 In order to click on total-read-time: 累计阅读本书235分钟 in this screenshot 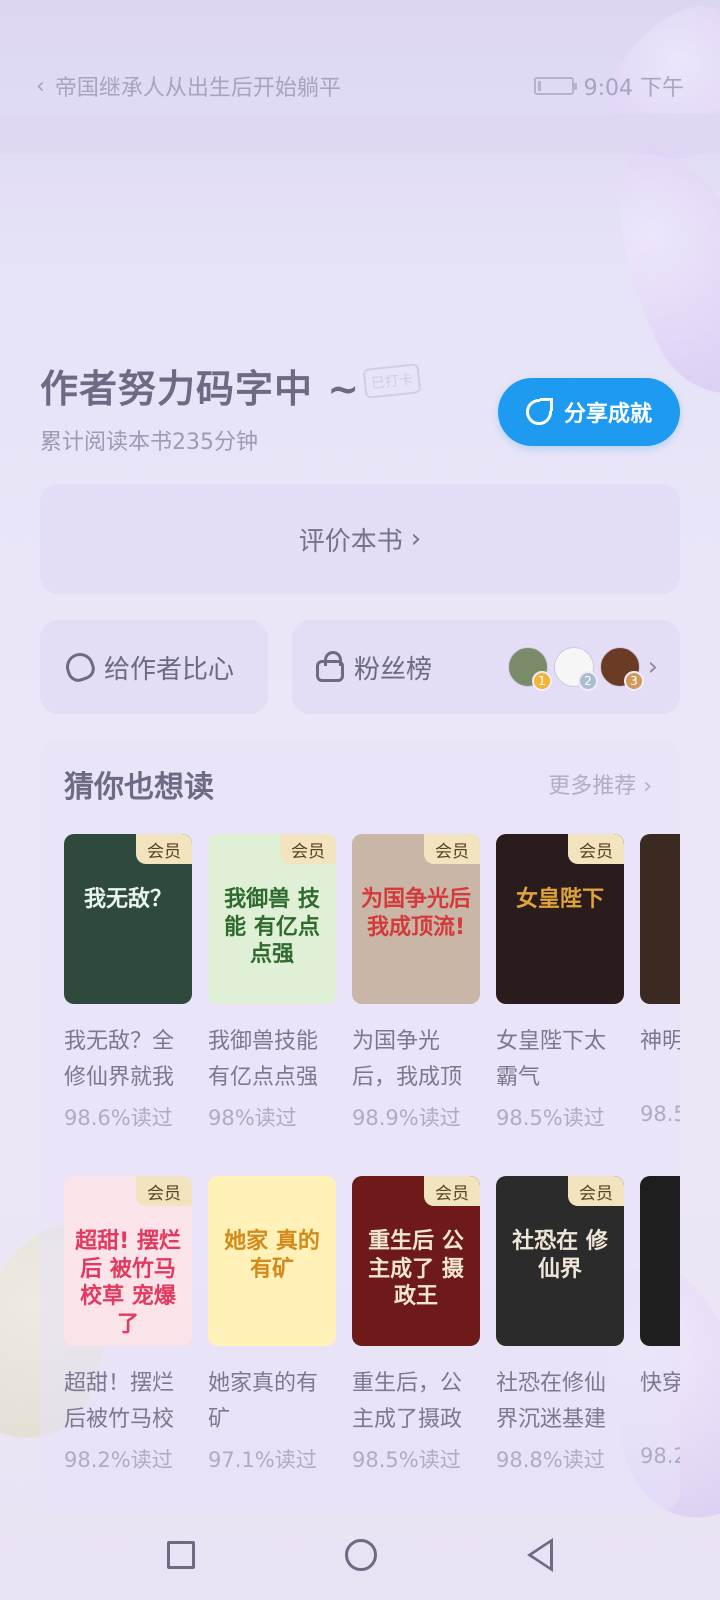, I will do `click(149, 442)`.